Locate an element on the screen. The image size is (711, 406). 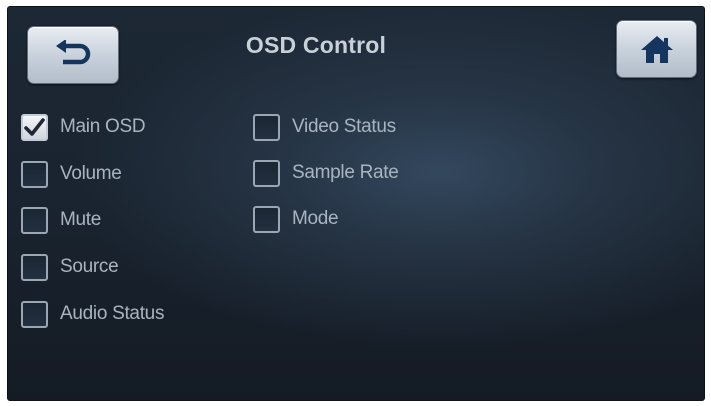
sample-rate-label: Sample Rate is located at coordinates (345, 172).